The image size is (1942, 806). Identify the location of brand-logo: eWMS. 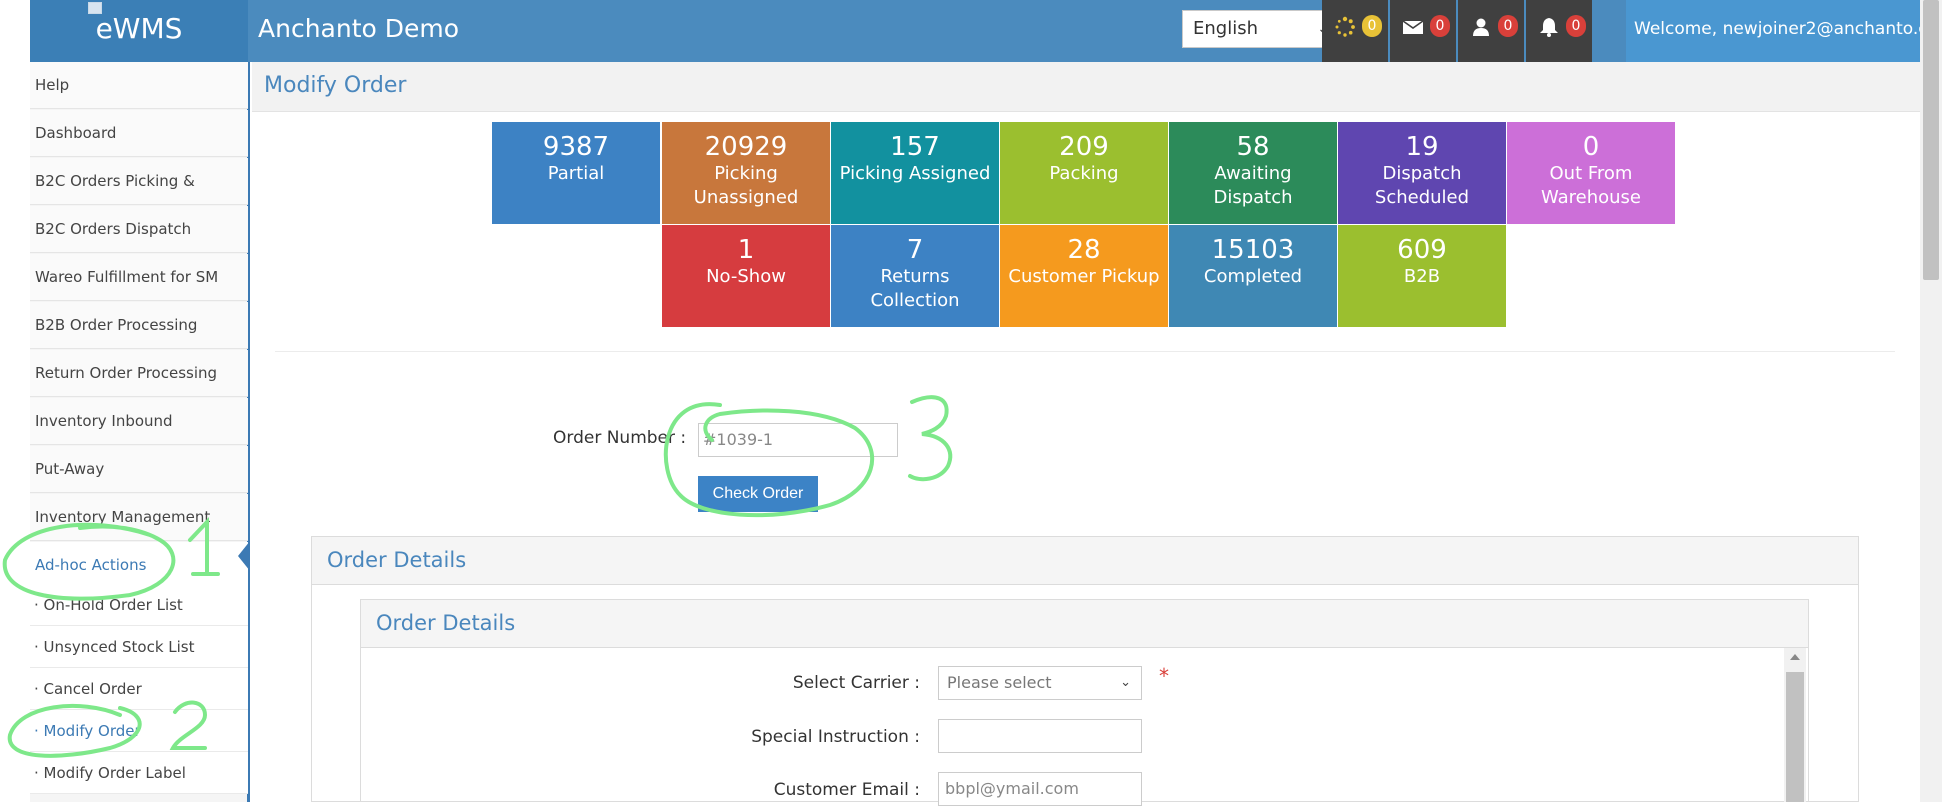
(139, 31).